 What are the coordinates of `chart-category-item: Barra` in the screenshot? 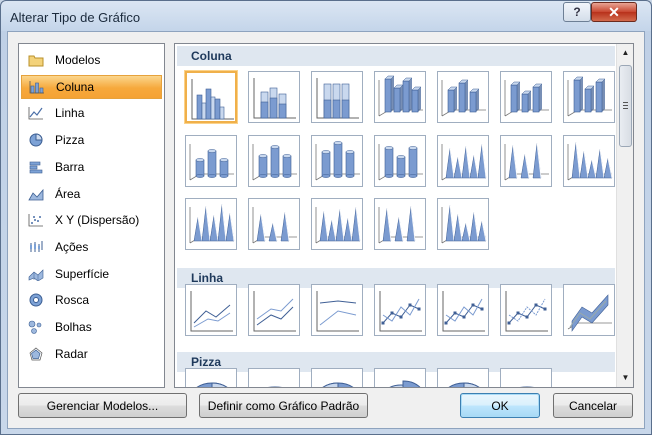 It's located at (91, 167).